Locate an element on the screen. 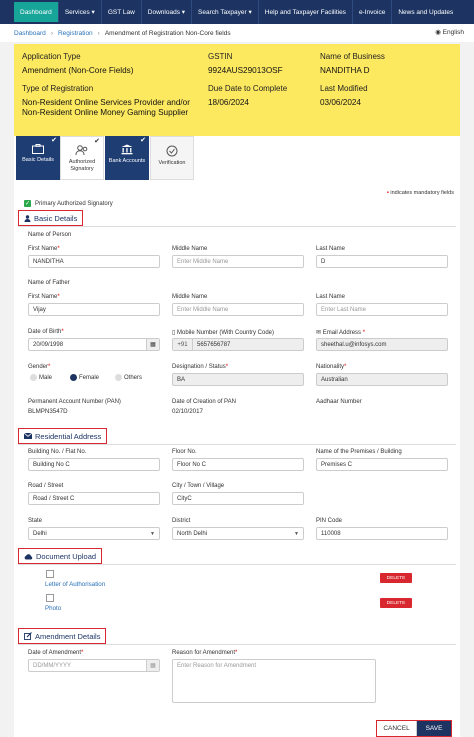  section-basic-details: Basic Details is located at coordinates (51, 218).